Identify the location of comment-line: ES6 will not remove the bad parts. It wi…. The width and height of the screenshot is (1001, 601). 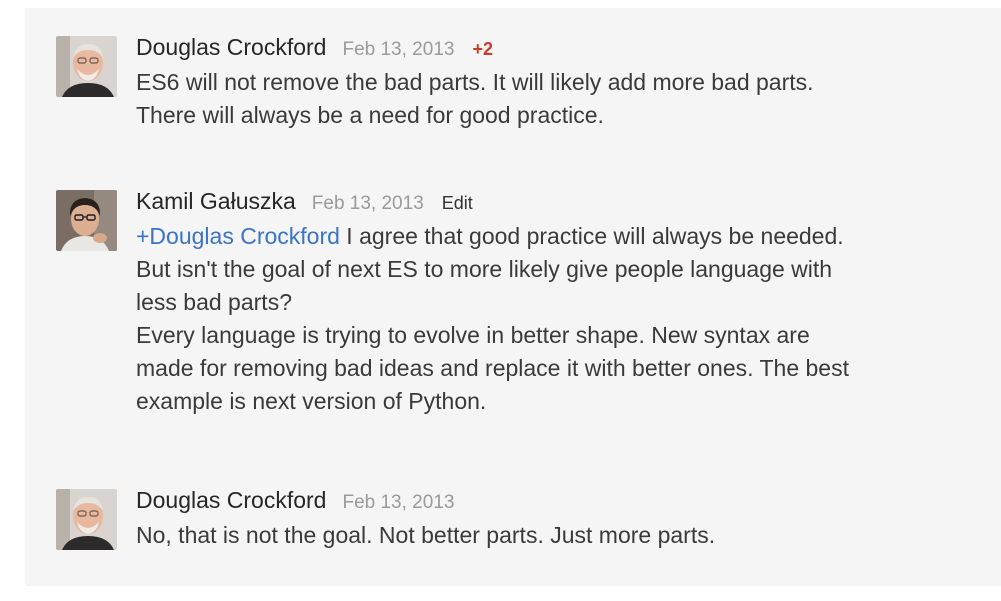
(475, 82).